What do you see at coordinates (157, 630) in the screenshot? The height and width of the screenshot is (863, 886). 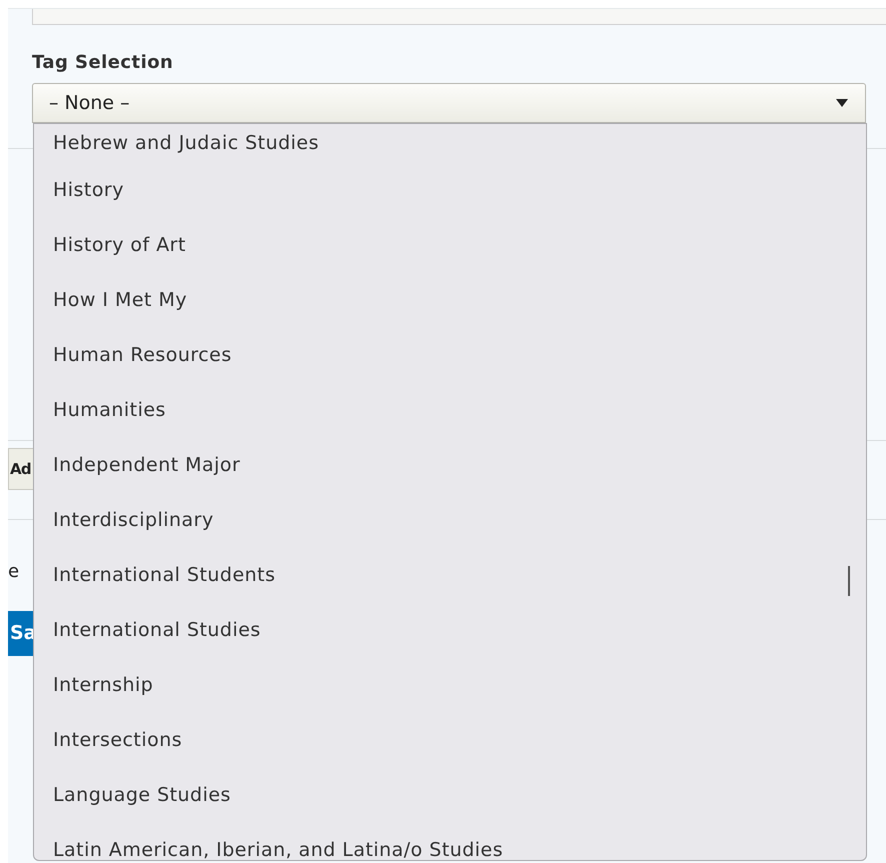 I see `dropdown-option: International Studies` at bounding box center [157, 630].